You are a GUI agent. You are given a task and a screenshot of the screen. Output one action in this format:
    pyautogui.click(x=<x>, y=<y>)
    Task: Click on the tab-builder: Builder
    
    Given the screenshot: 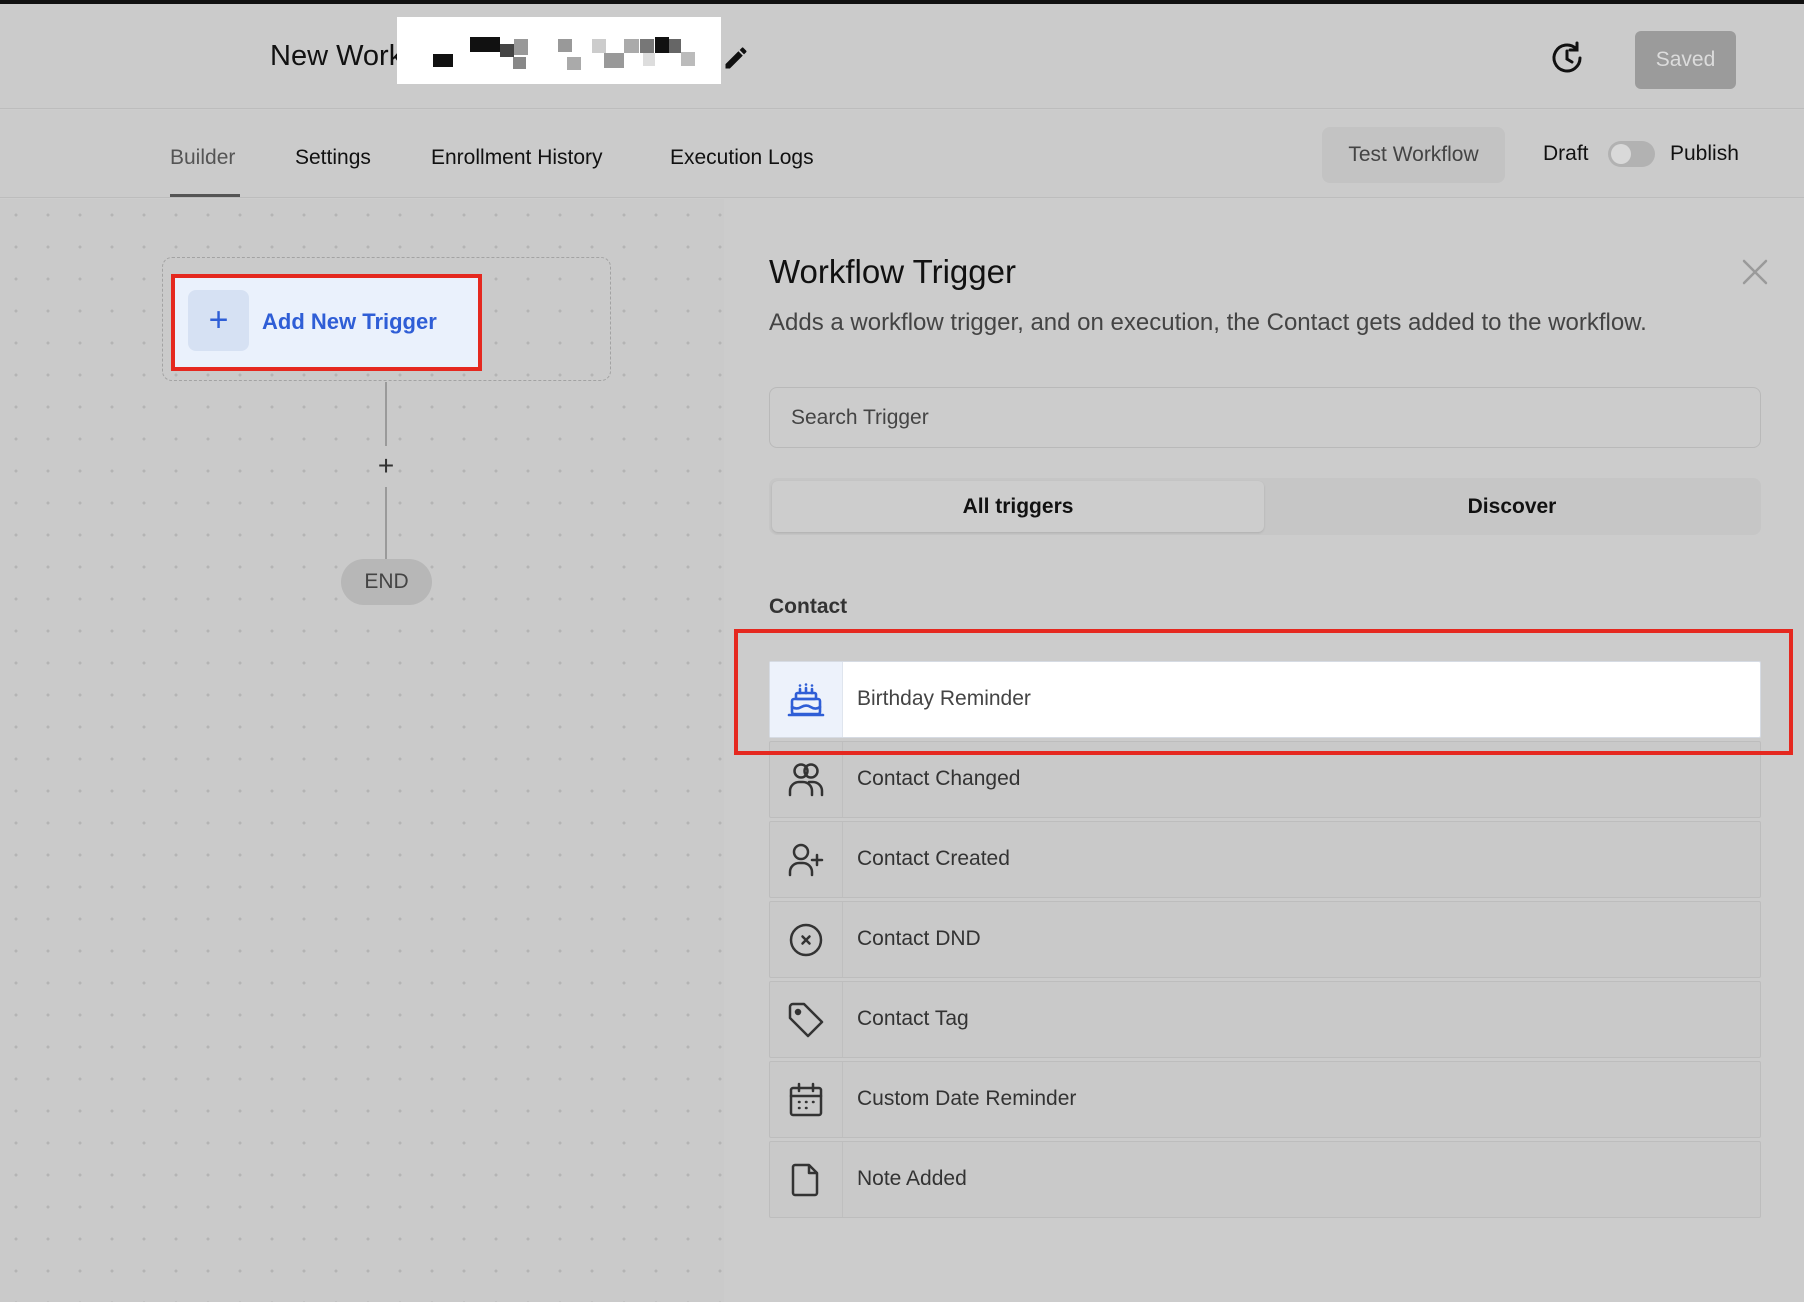 What is the action you would take?
    pyautogui.click(x=202, y=158)
    